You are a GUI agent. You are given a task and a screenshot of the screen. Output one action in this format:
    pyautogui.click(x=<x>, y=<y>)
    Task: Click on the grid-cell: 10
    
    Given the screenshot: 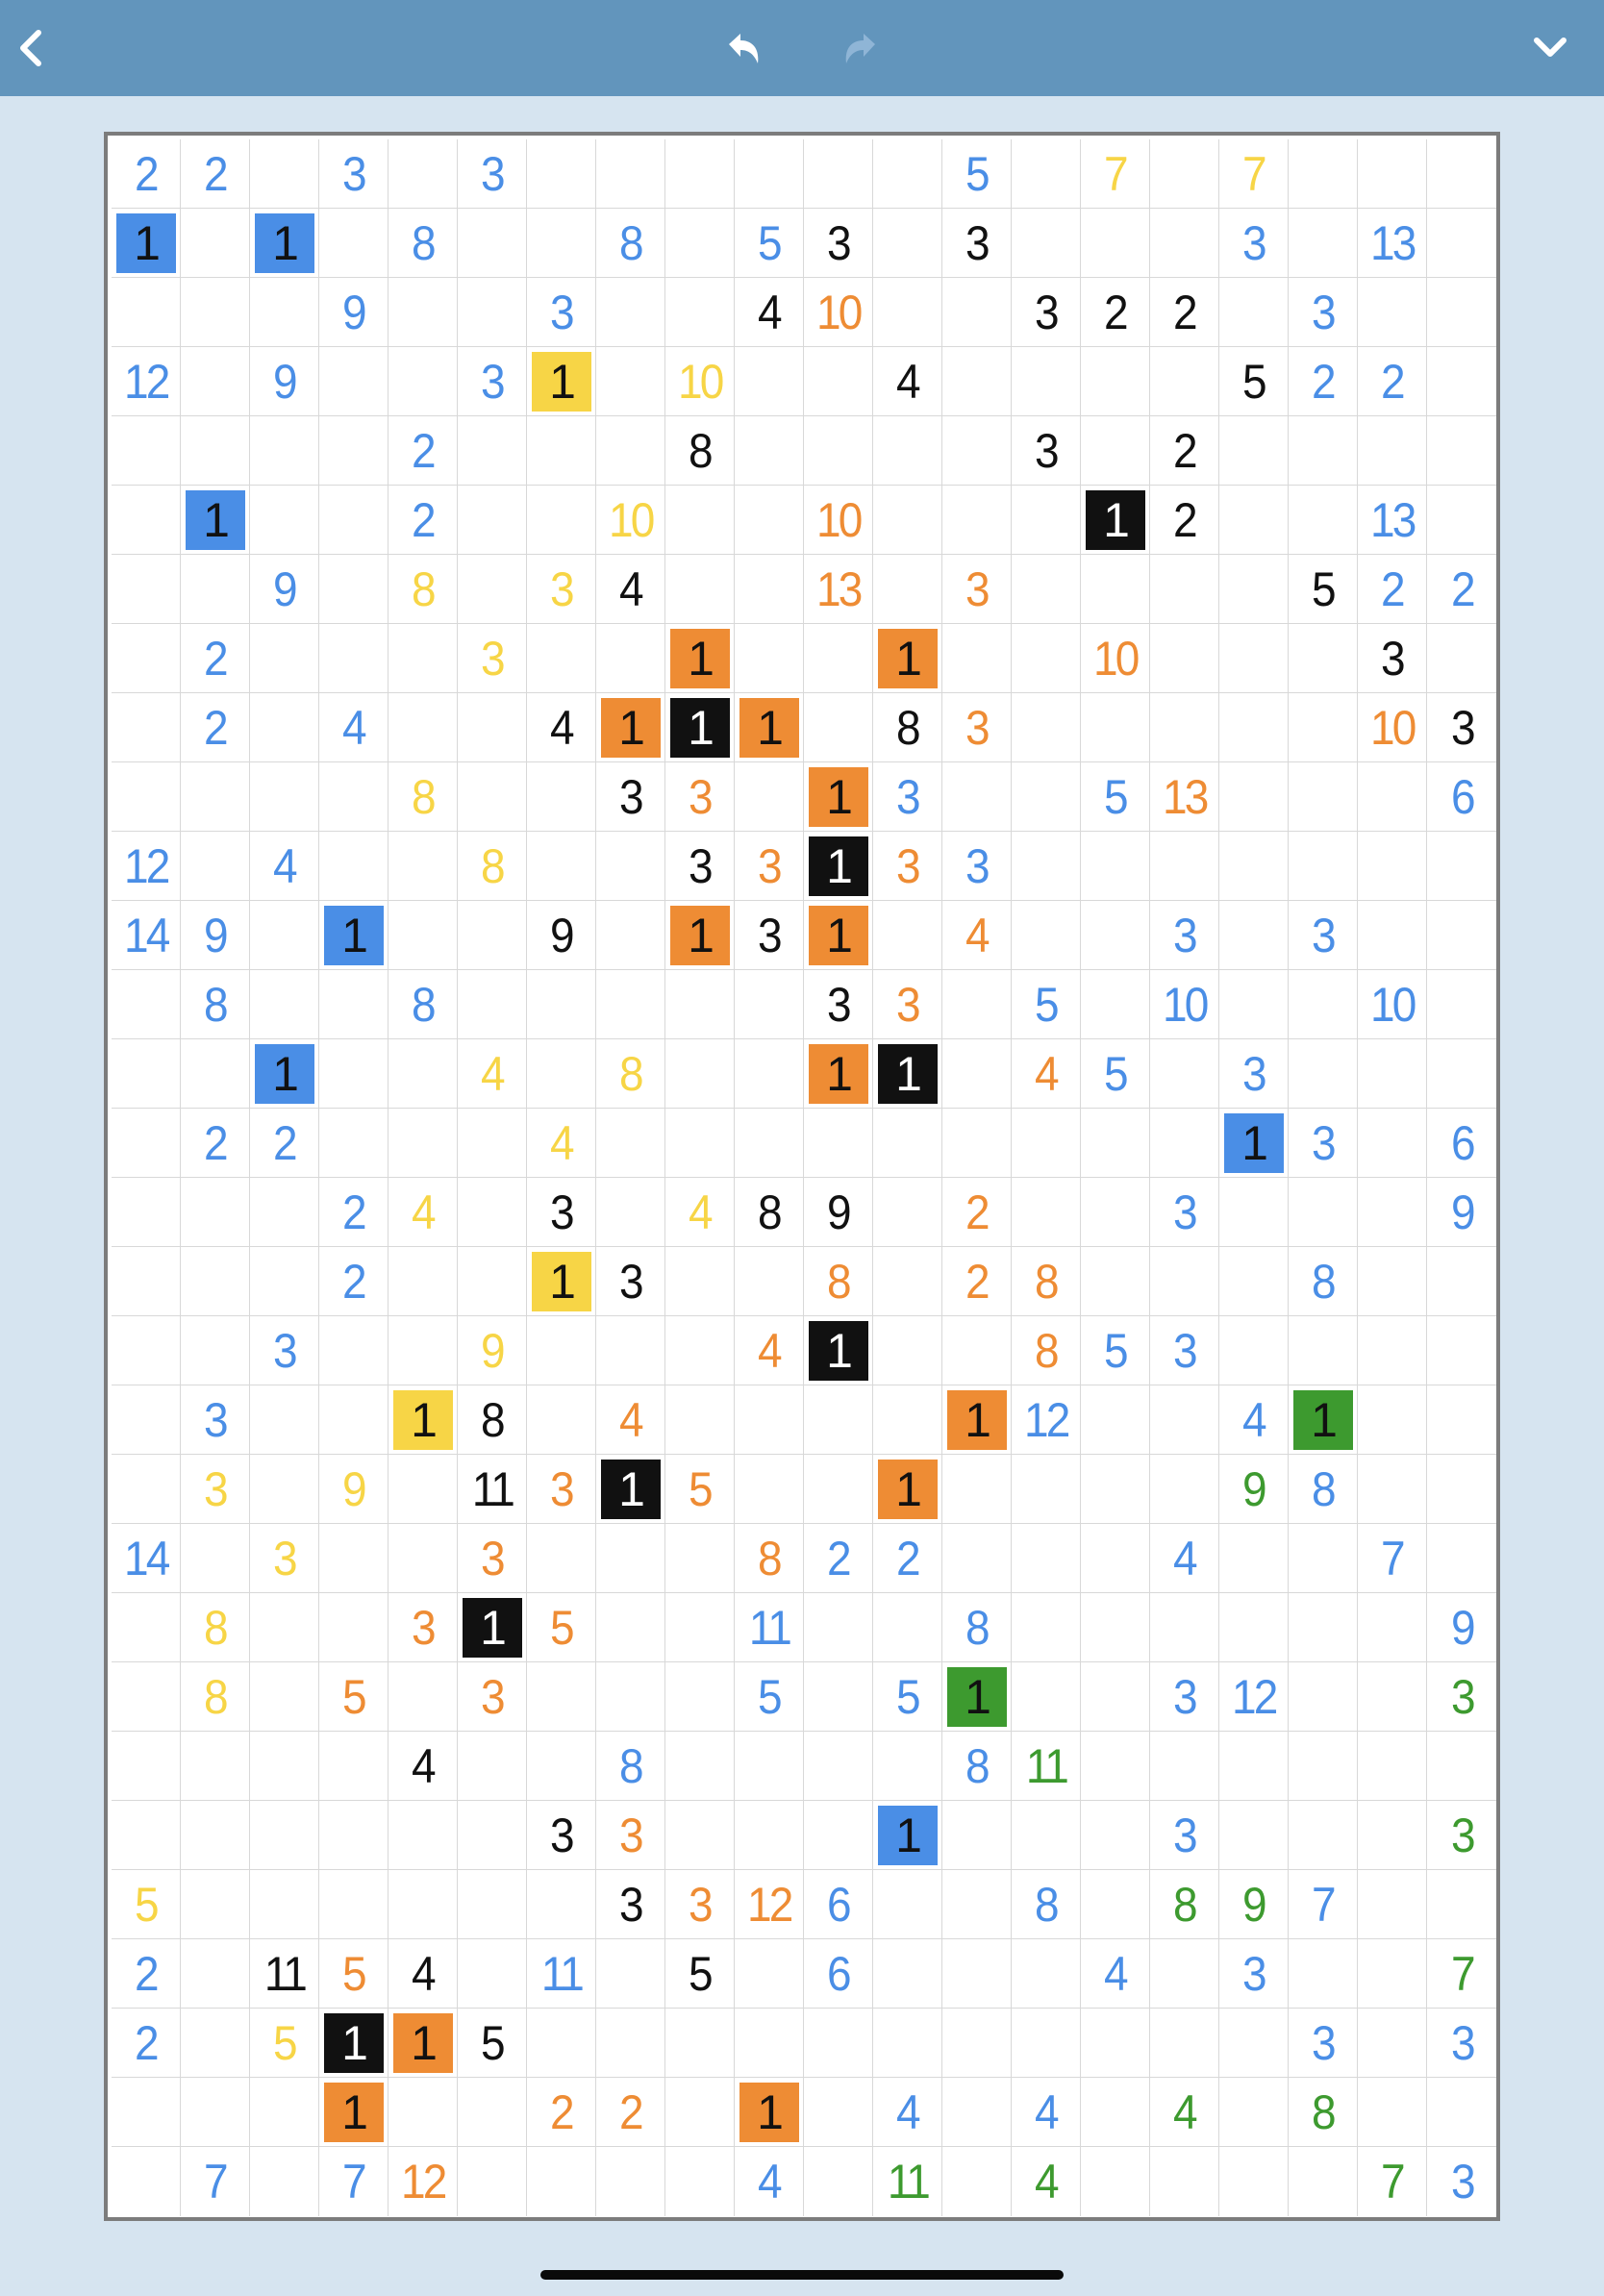 What is the action you would take?
    pyautogui.click(x=700, y=382)
    